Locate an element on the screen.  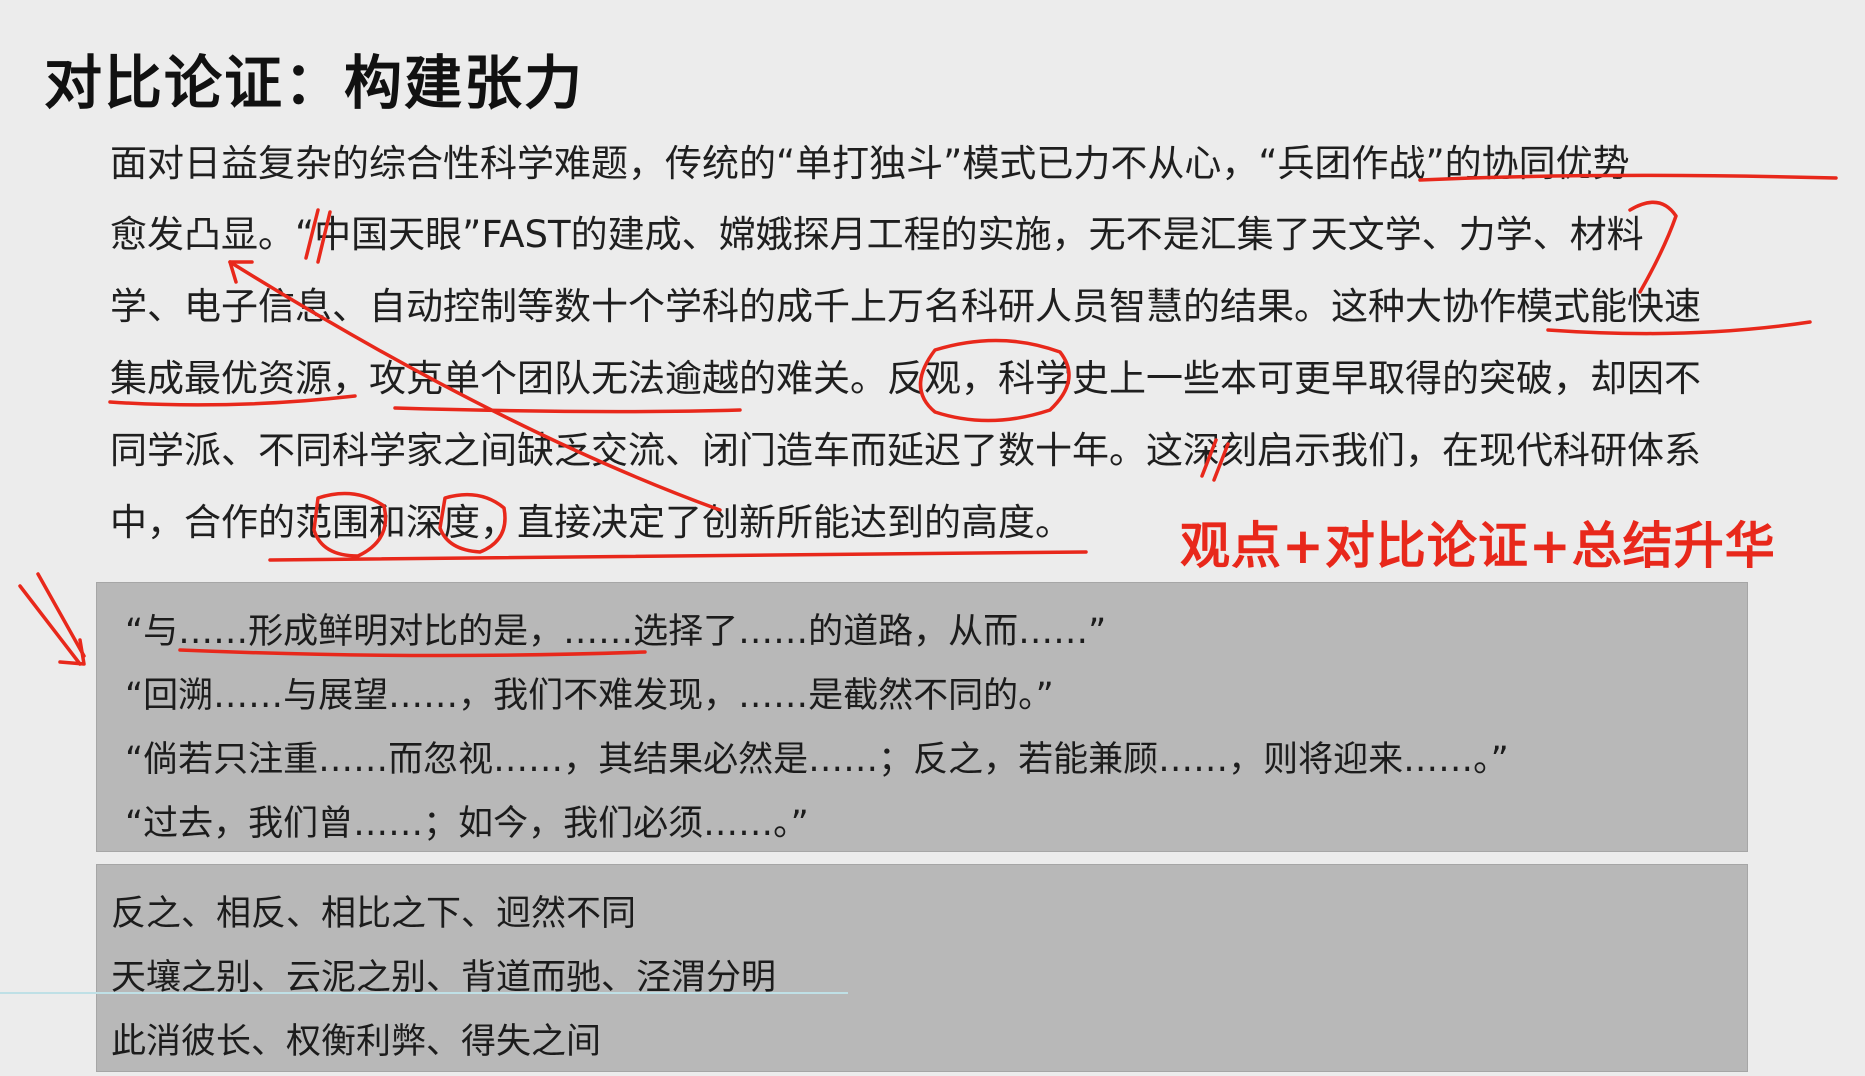
word-item: 反之、相反、相比之下、迥然不同 is located at coordinates (374, 914).